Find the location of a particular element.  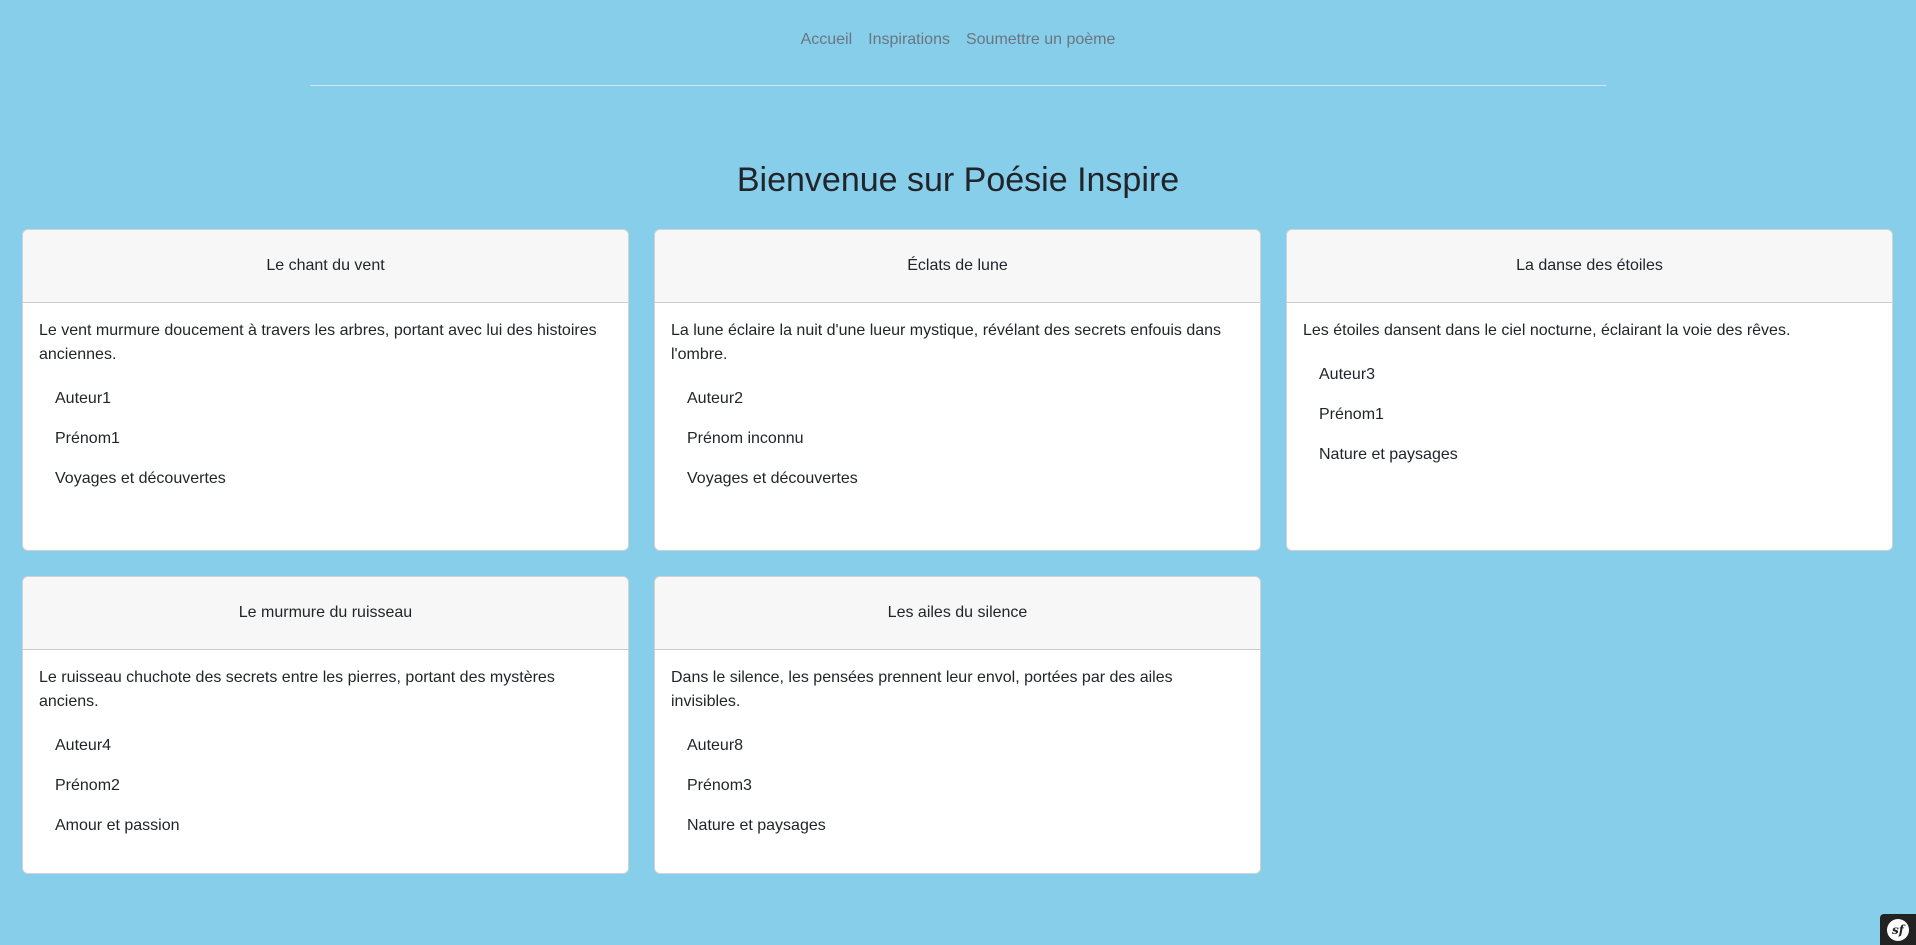

poem-card-title: Éclats de lune is located at coordinates (957, 266).